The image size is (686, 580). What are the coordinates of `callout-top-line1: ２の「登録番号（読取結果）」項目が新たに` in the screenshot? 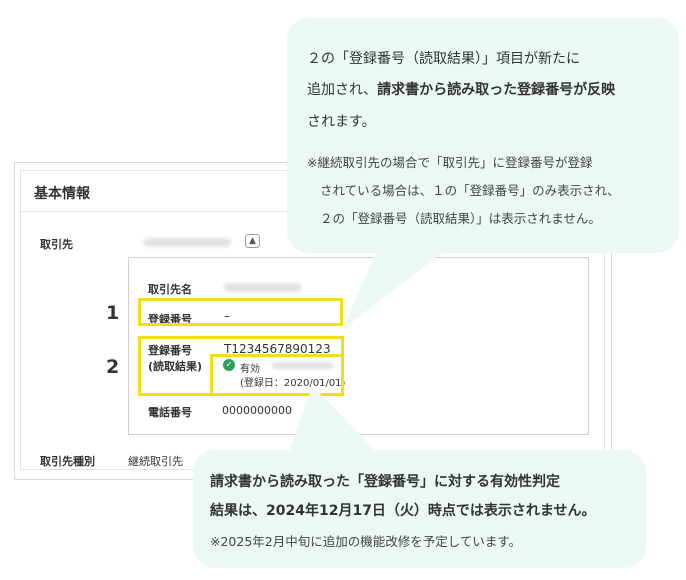 It's located at (443, 59).